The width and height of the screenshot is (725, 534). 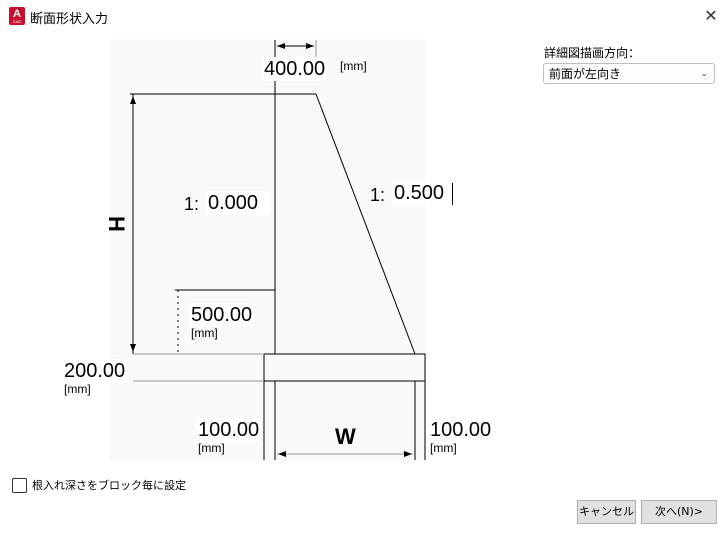 What do you see at coordinates (116, 224) in the screenshot?
I see `height-label: H` at bounding box center [116, 224].